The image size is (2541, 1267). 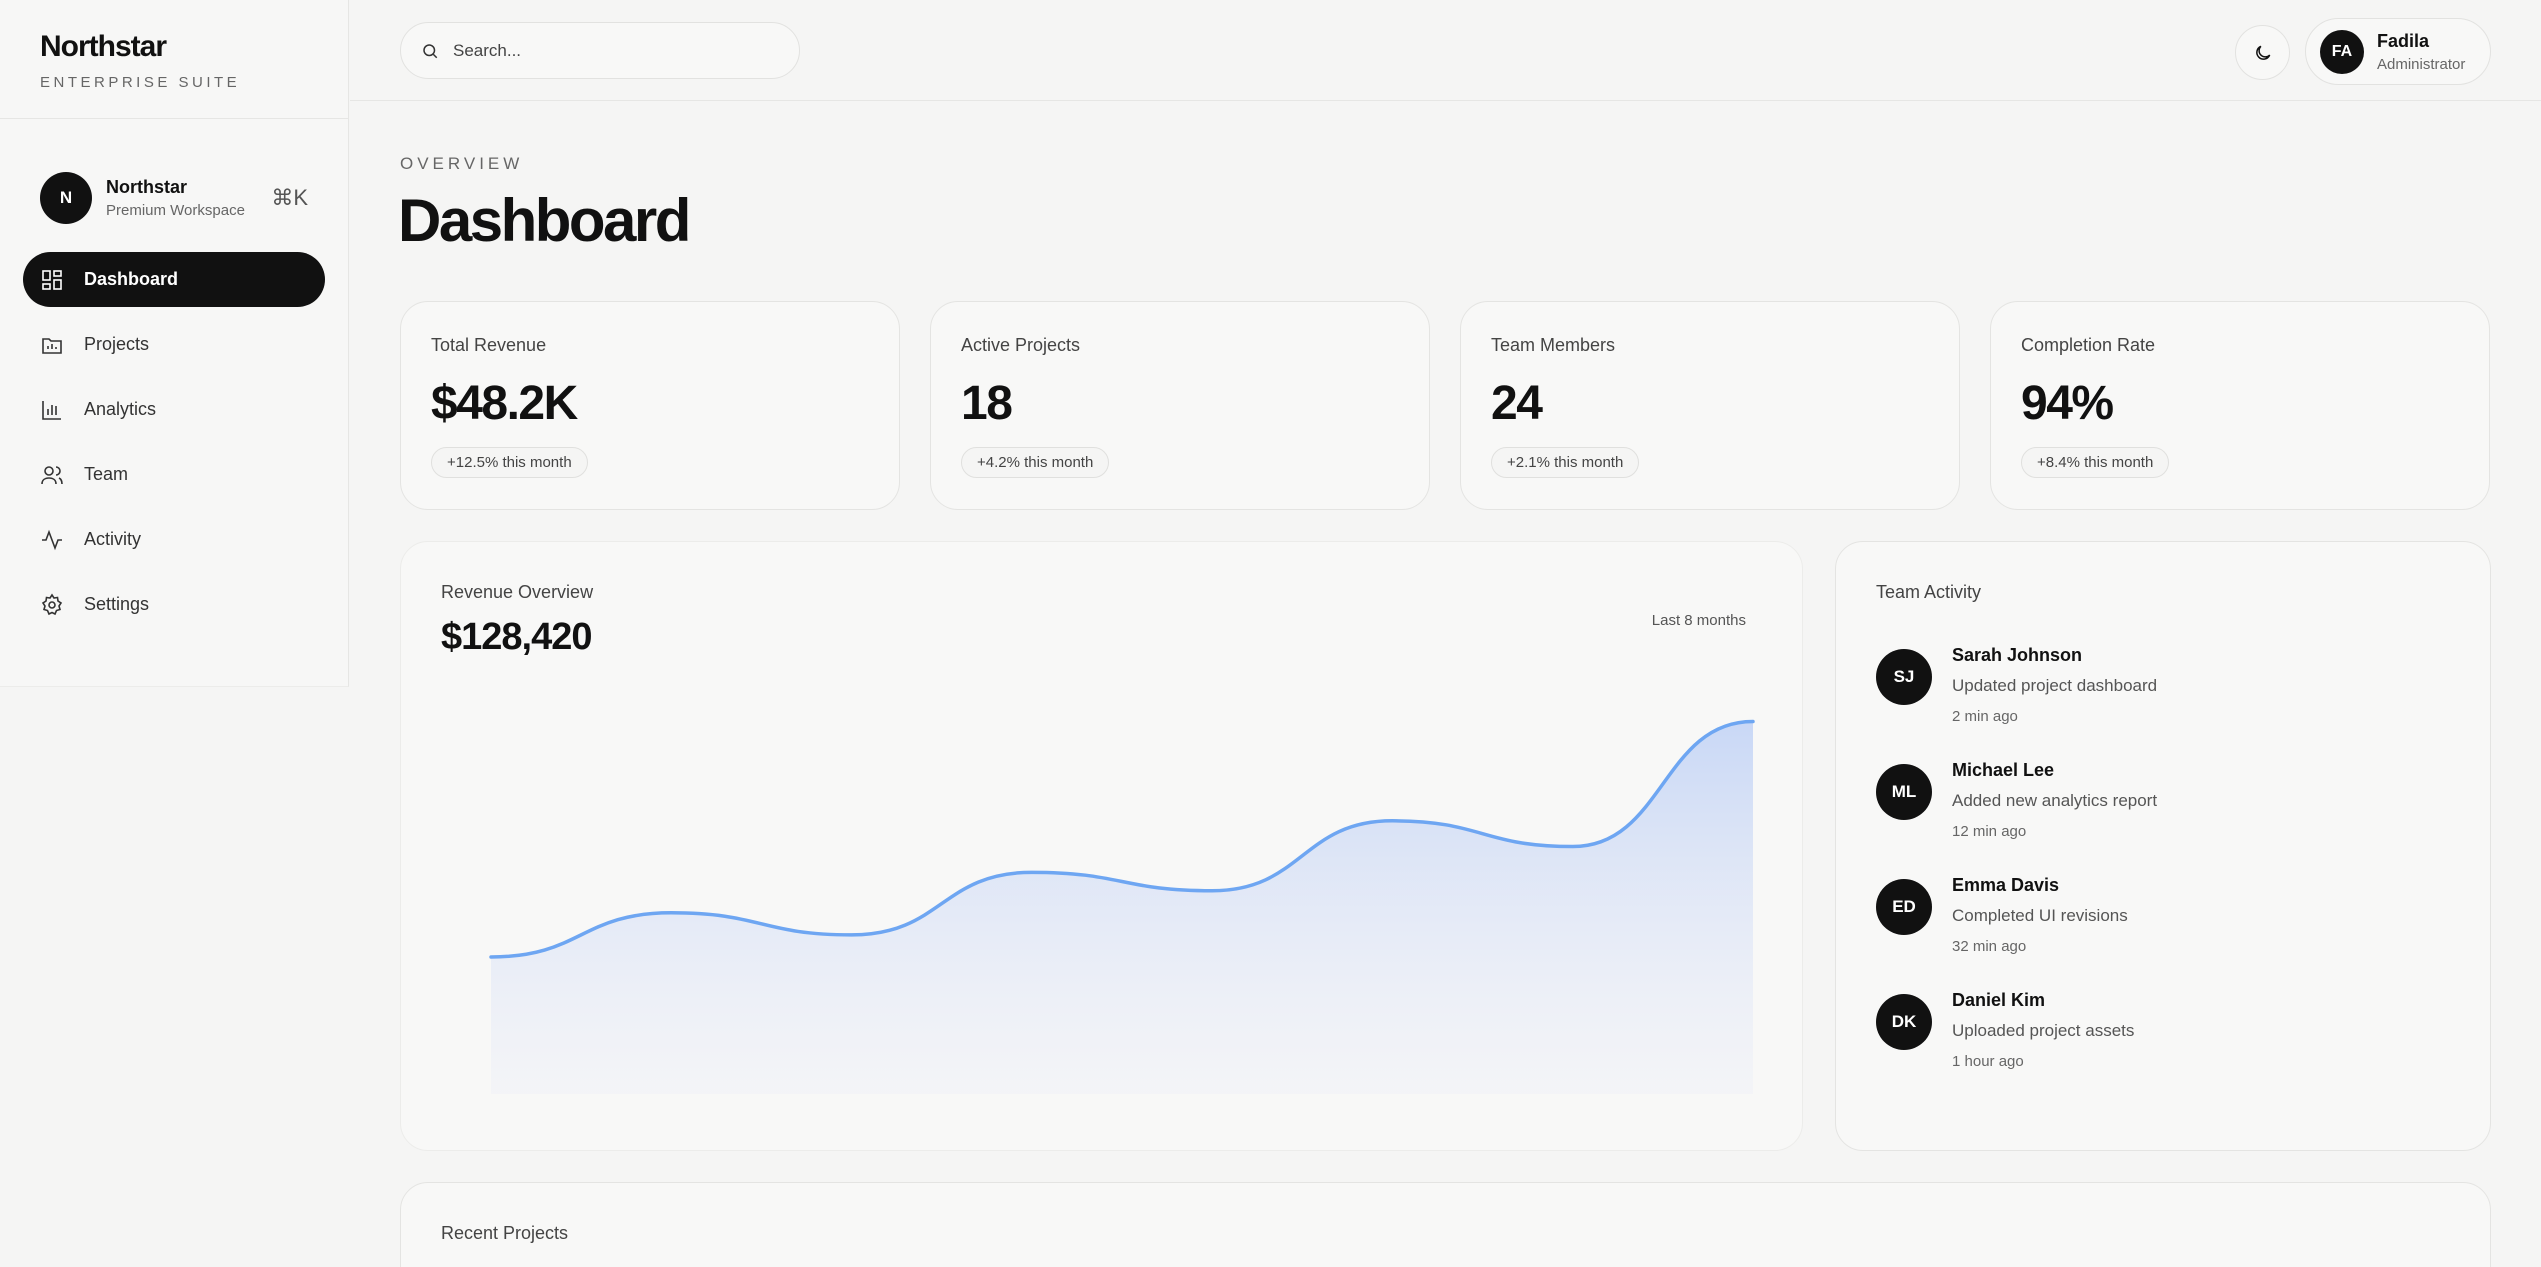 I want to click on activity-time: 32 min ago, so click(x=1989, y=946).